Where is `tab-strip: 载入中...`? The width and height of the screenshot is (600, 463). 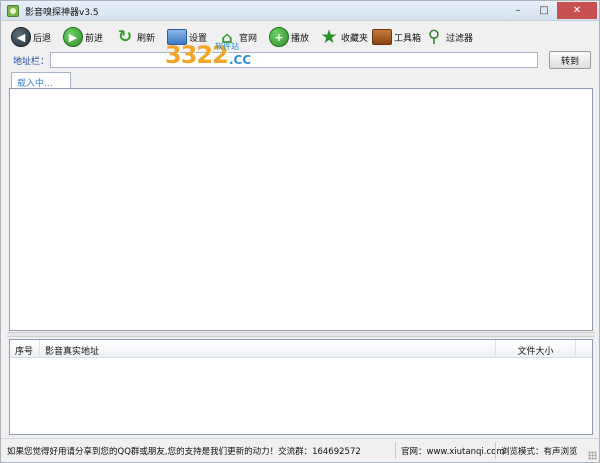 tab-strip: 载入中... is located at coordinates (301, 80).